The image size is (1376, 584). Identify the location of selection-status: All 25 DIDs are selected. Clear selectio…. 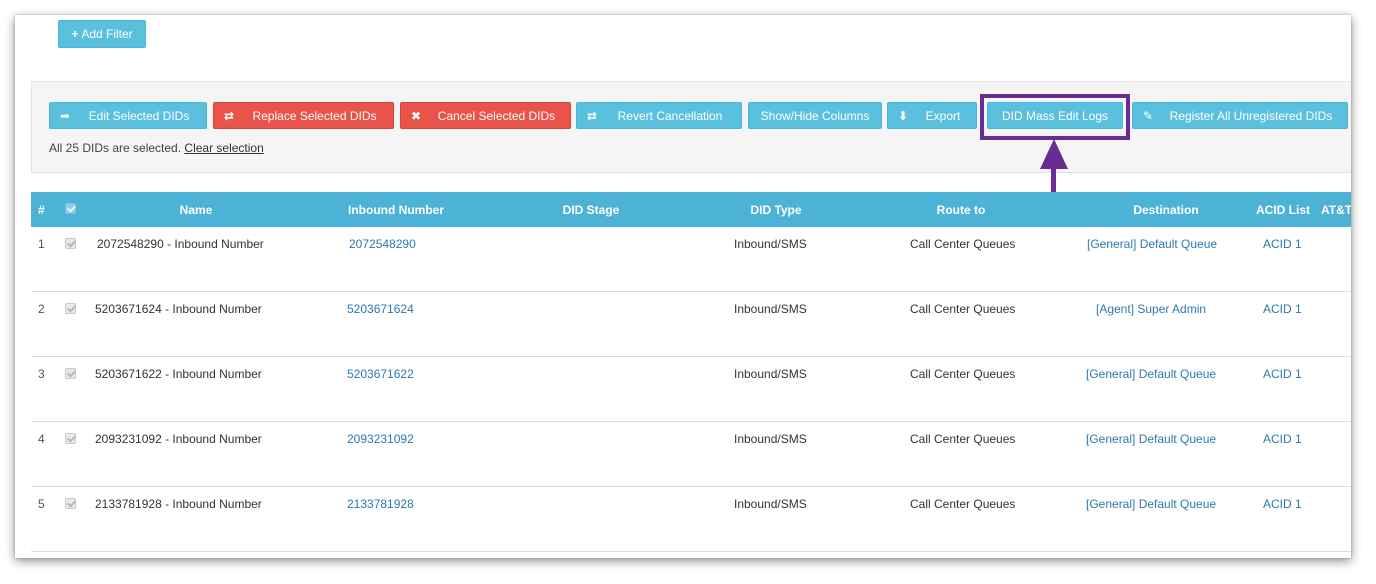
(156, 148).